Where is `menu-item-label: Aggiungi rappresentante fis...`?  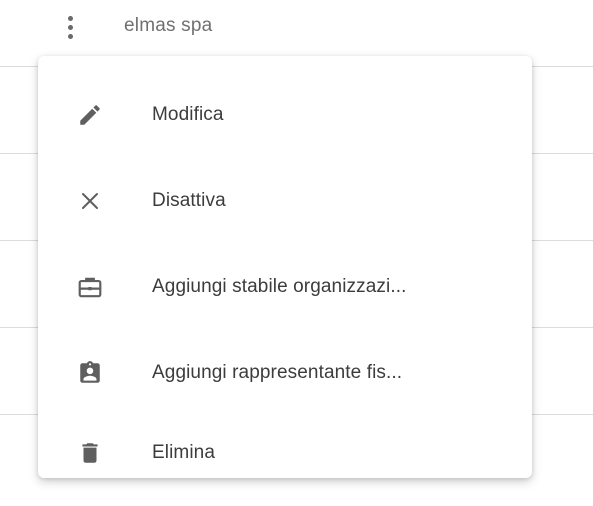 menu-item-label: Aggiungi rappresentante fis... is located at coordinates (277, 372).